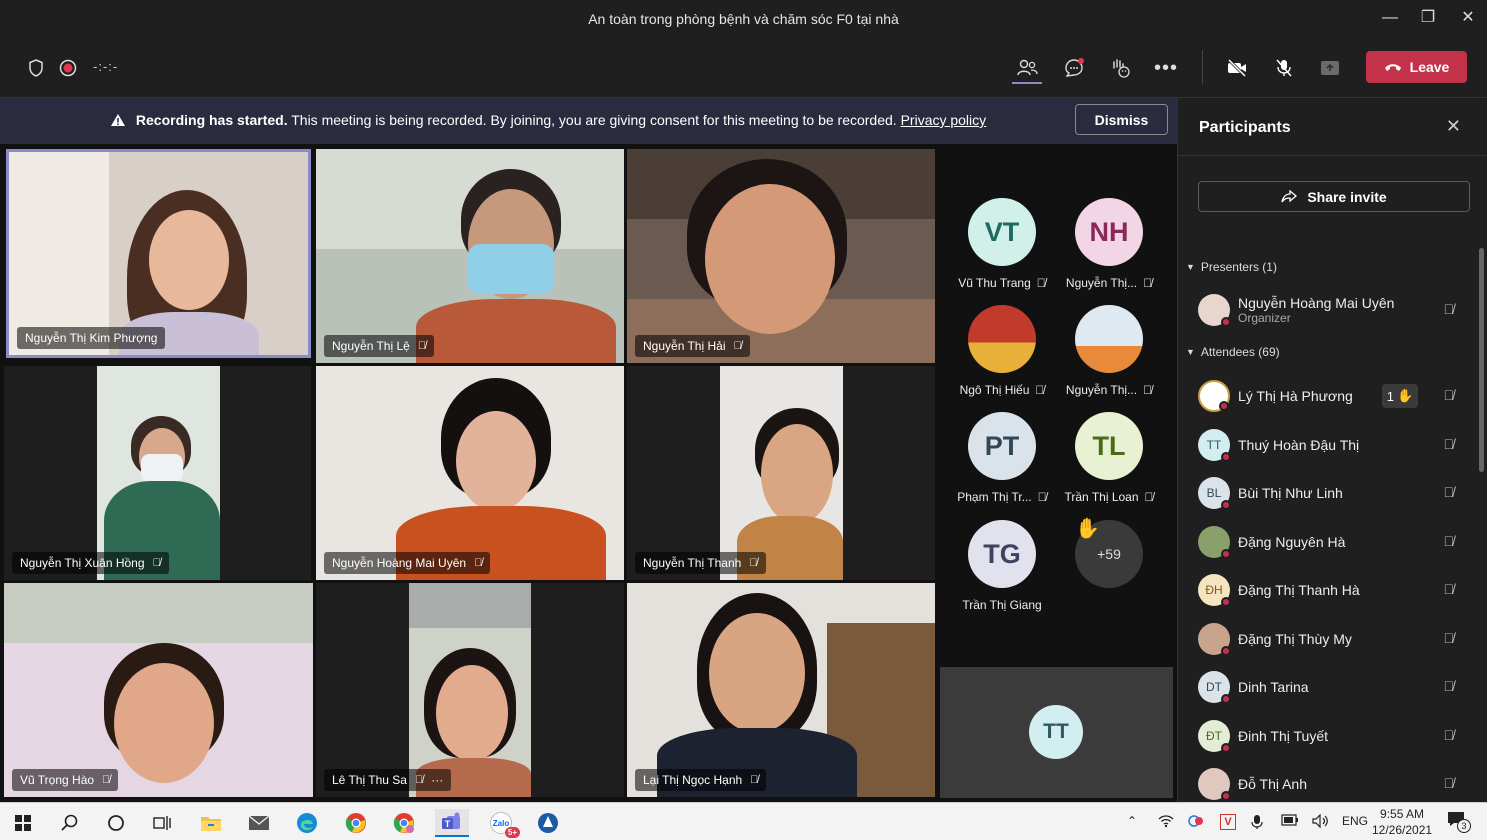  Describe the element at coordinates (701, 780) in the screenshot. I see `participant-name-tag: Lại Thị Ngọc Hạnh 🎙̸` at that location.